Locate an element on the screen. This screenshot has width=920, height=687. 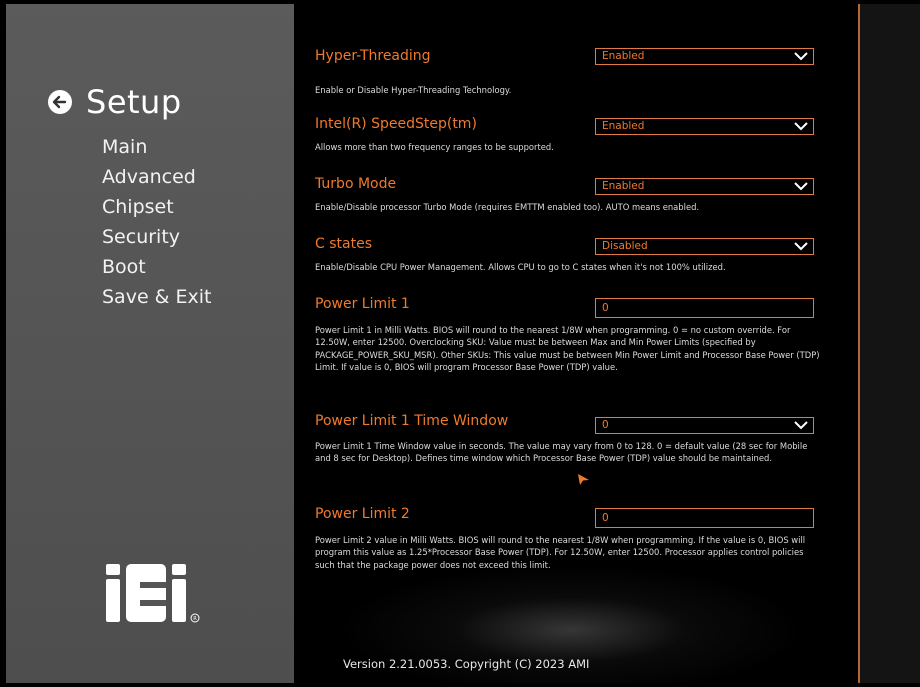
setting-label: Hyper-Threading is located at coordinates (373, 56).